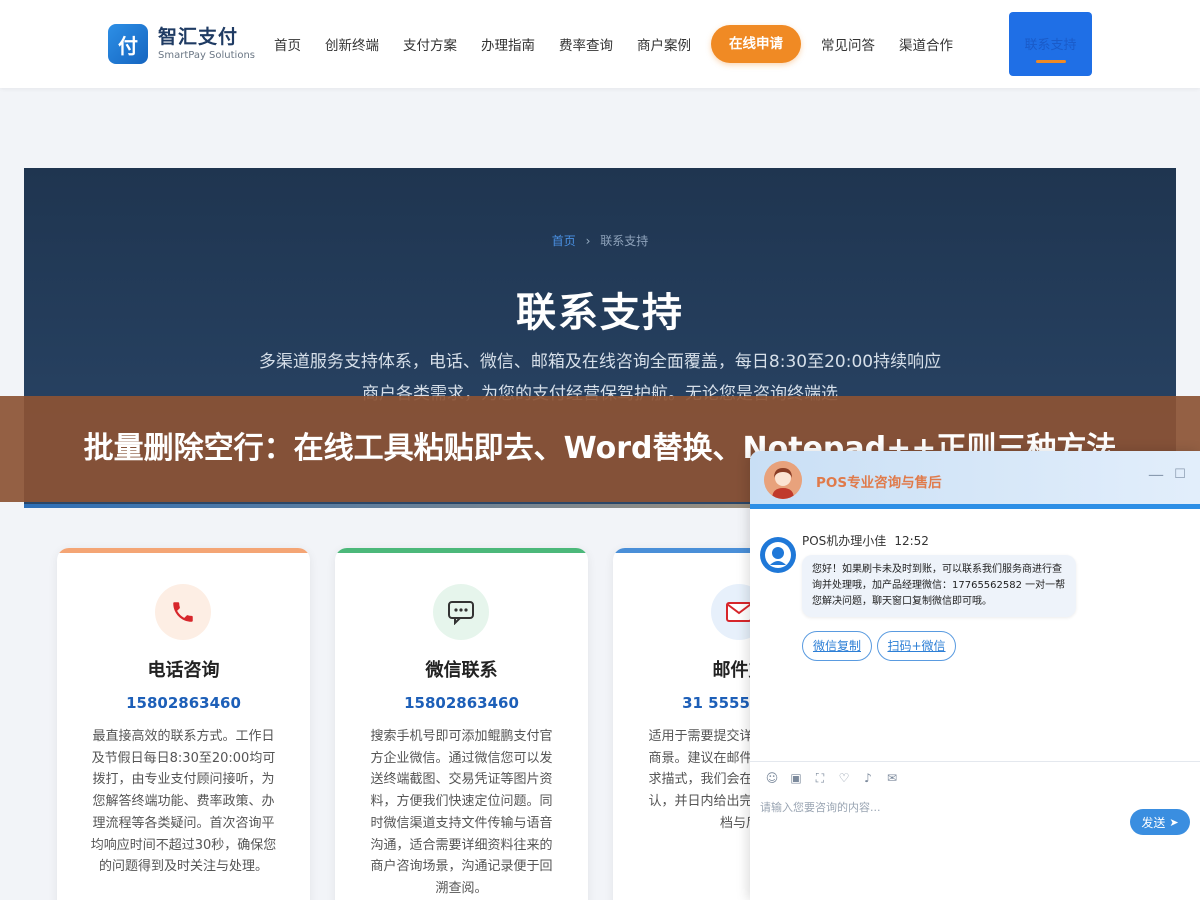 The width and height of the screenshot is (1200, 900). What do you see at coordinates (183, 612) in the screenshot?
I see `phone-icon` at bounding box center [183, 612].